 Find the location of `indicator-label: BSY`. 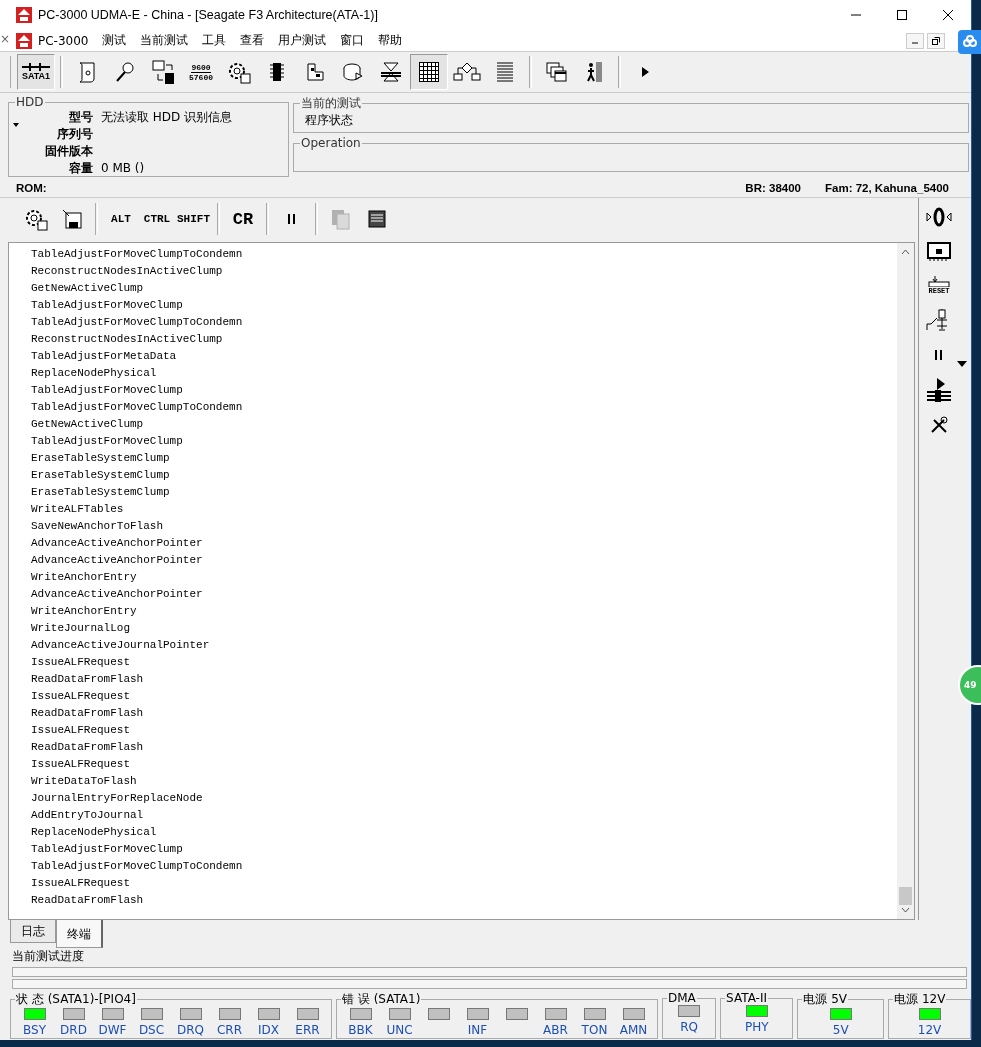

indicator-label: BSY is located at coordinates (34, 1030).